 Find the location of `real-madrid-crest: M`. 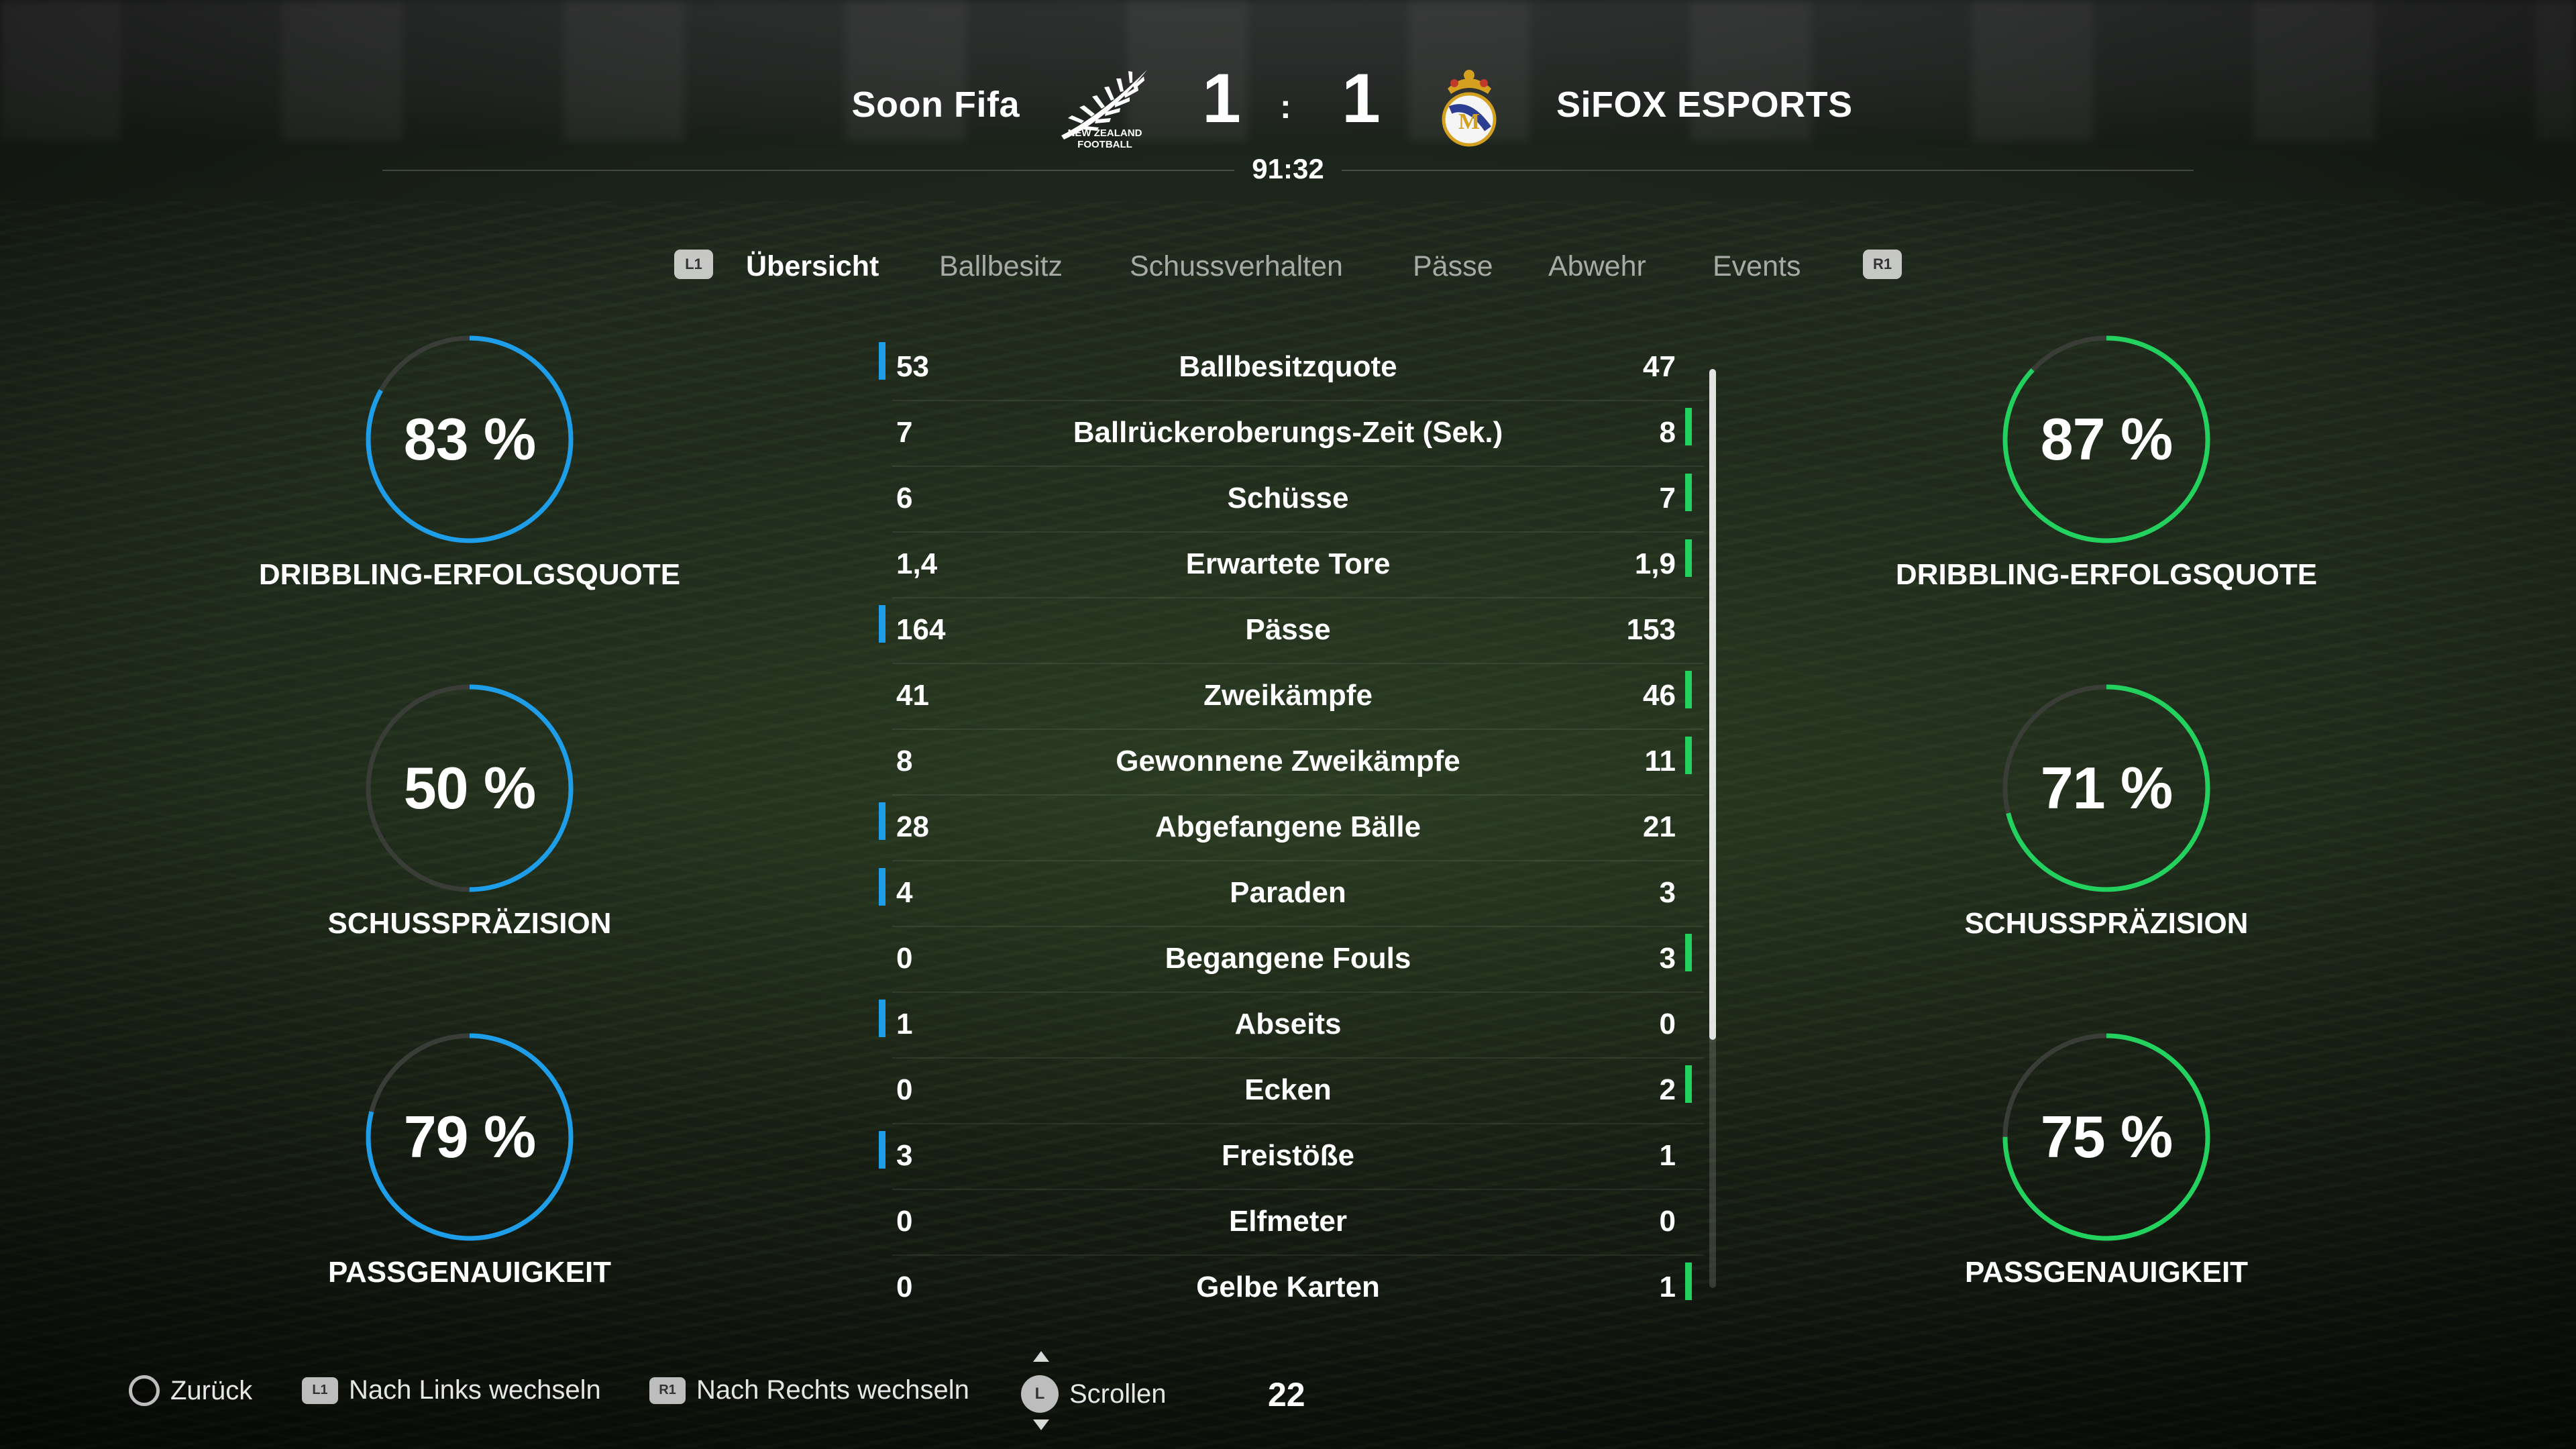

real-madrid-crest: M is located at coordinates (1469, 108).